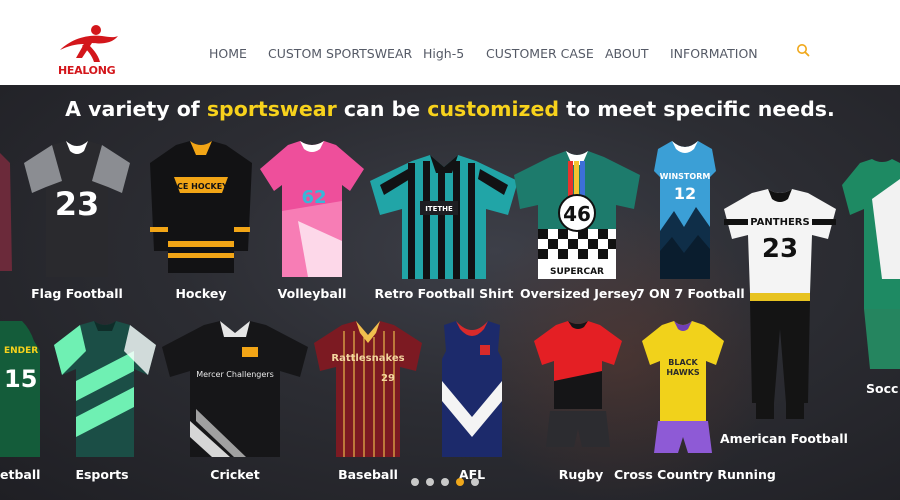 Image resolution: width=900 pixels, height=500 pixels. What do you see at coordinates (577, 272) in the screenshot?
I see `svg-text: SUPERCAR` at bounding box center [577, 272].